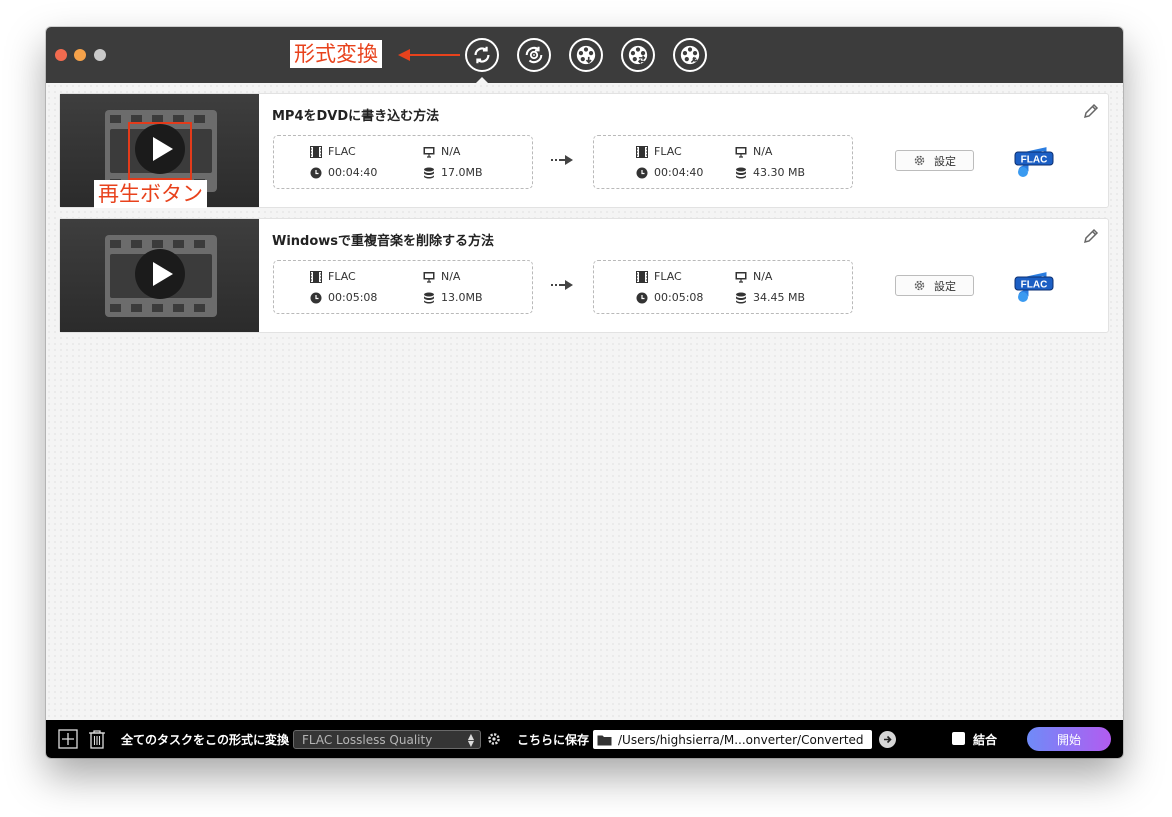 This screenshot has height=817, width=1172. What do you see at coordinates (1069, 739) in the screenshot?
I see `start-button: 開始` at bounding box center [1069, 739].